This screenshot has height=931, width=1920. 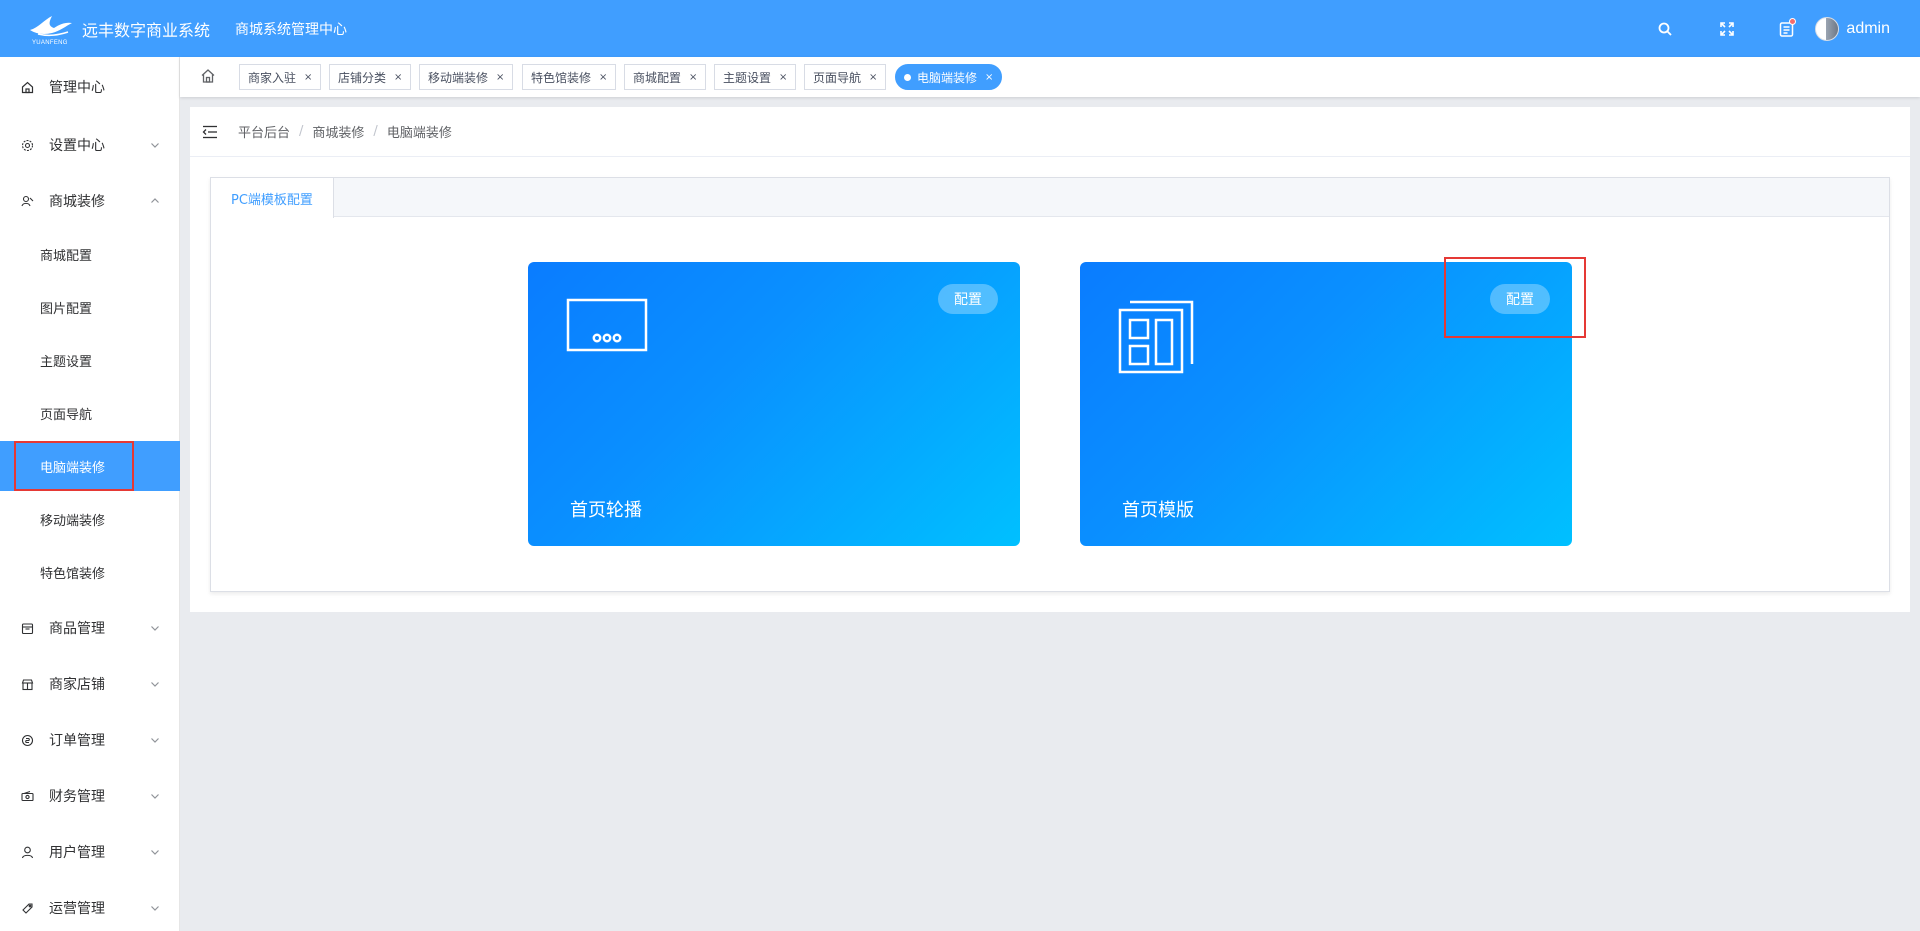 What do you see at coordinates (1326, 404) in the screenshot?
I see `config-card-home-template: 配置 首页模版` at bounding box center [1326, 404].